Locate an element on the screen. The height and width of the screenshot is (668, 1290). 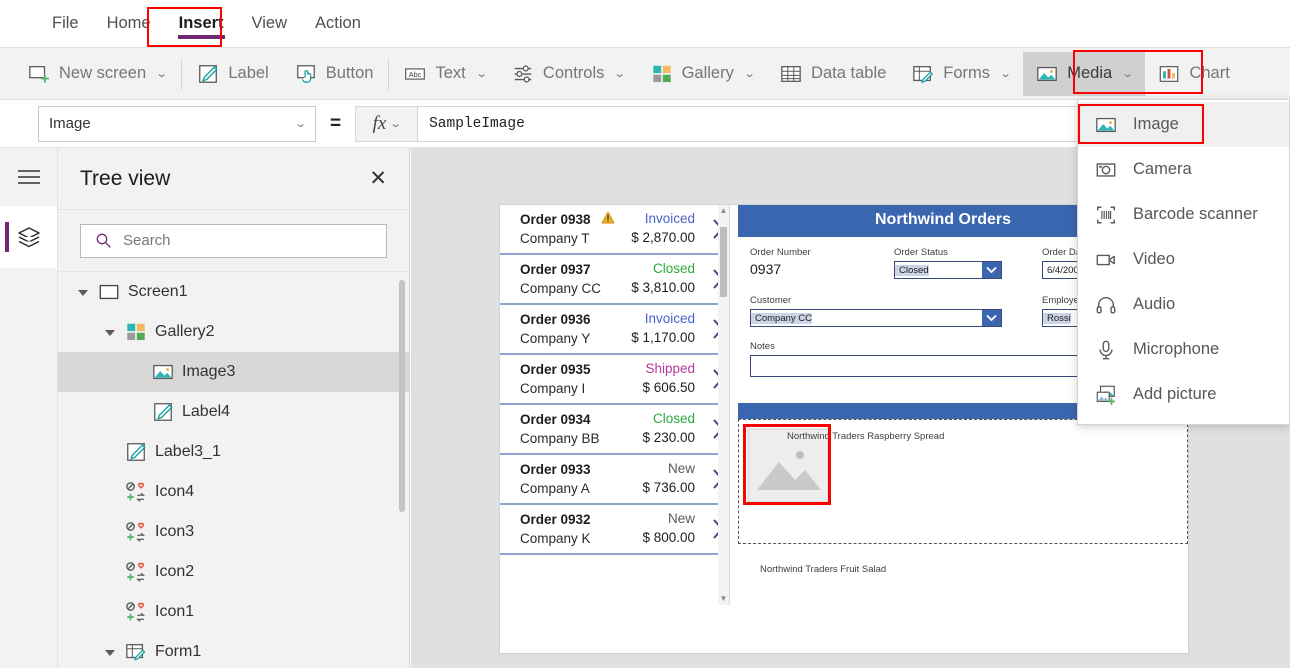
tree-item-icon1: Icon1 is located at coordinates (233, 612).